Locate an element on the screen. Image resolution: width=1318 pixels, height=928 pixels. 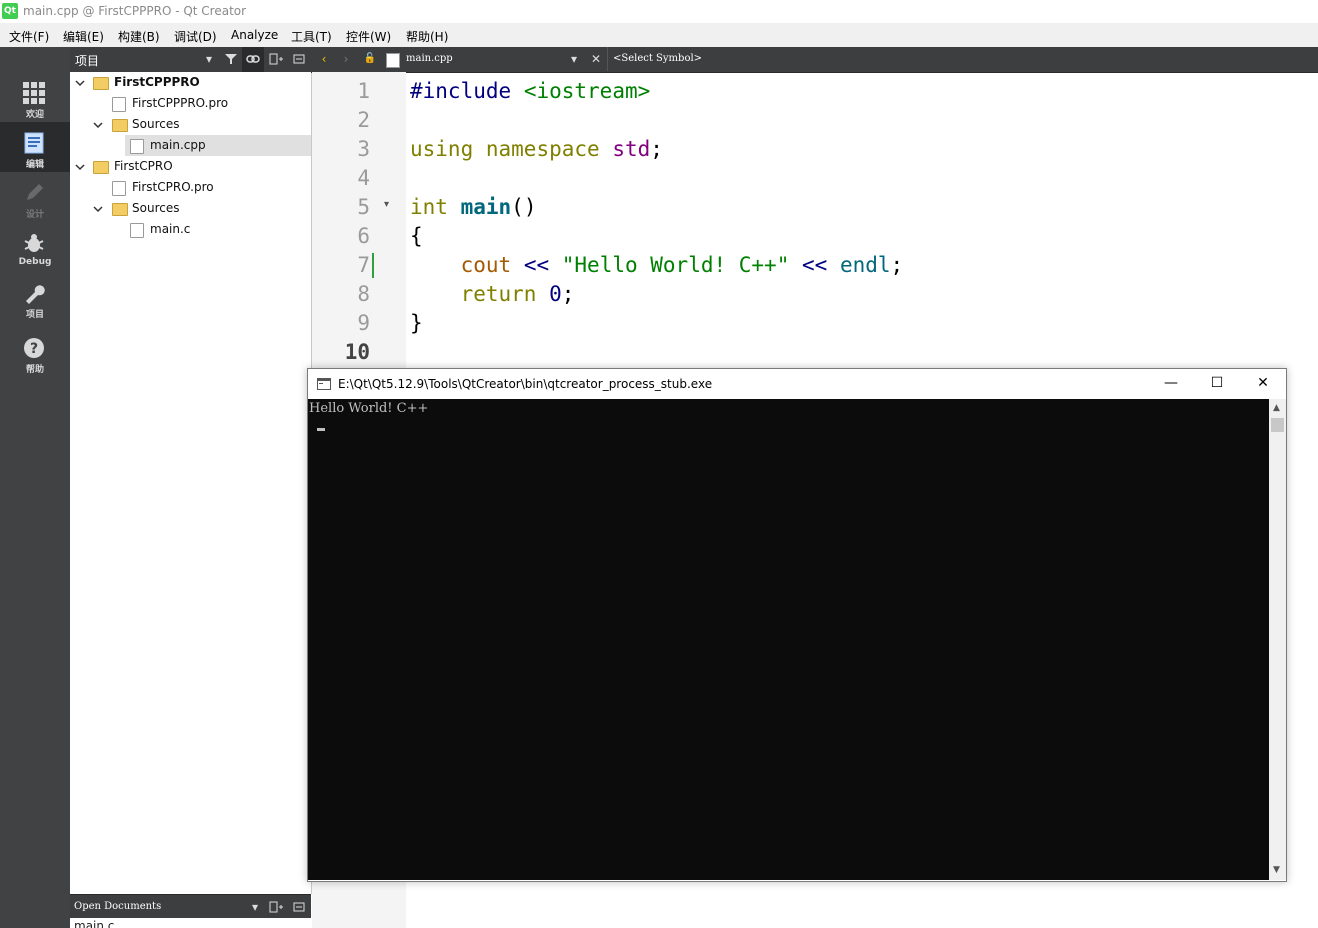
window-title: main.cpp @ FirstCPPPRO - Qt Creator is located at coordinates (135, 11).